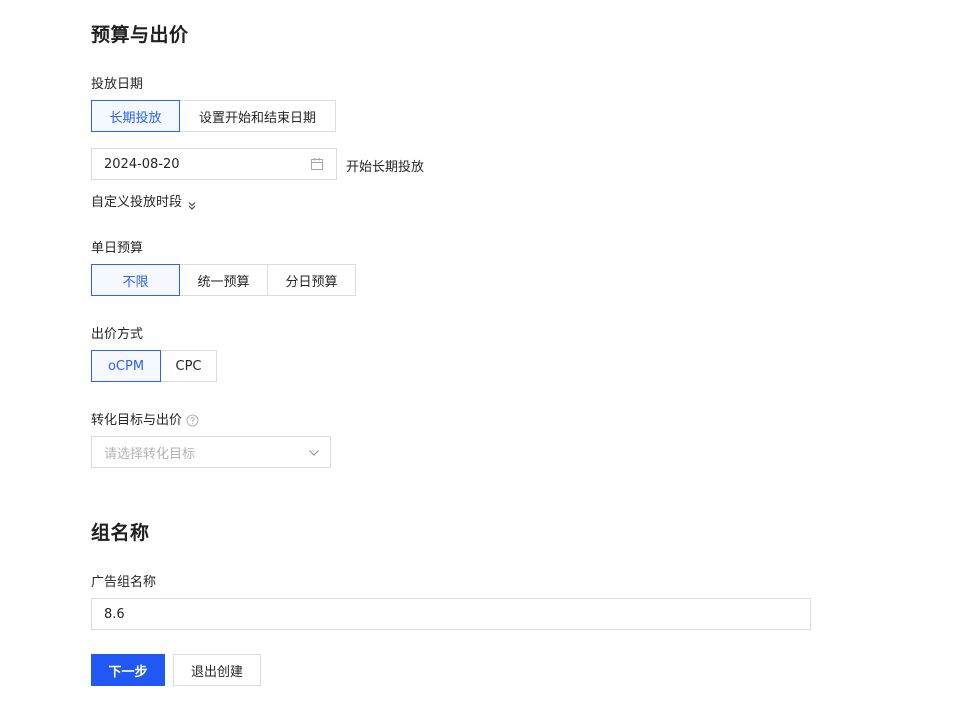 This screenshot has width=956, height=712. Describe the element at coordinates (311, 280) in the screenshot. I see `budget-option-daily: 分日预算` at that location.